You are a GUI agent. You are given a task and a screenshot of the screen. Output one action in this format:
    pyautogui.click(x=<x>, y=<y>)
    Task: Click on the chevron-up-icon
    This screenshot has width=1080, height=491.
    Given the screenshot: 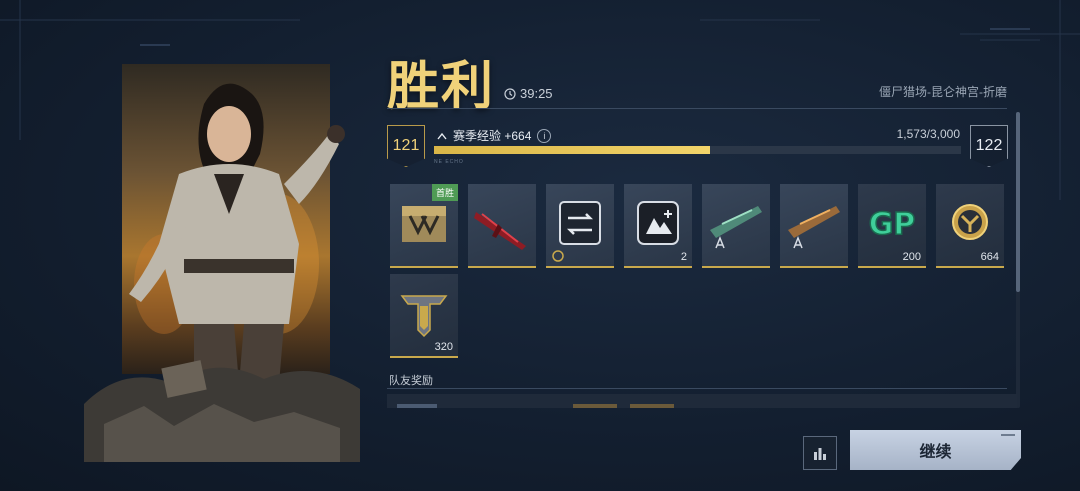 What is the action you would take?
    pyautogui.click(x=442, y=135)
    